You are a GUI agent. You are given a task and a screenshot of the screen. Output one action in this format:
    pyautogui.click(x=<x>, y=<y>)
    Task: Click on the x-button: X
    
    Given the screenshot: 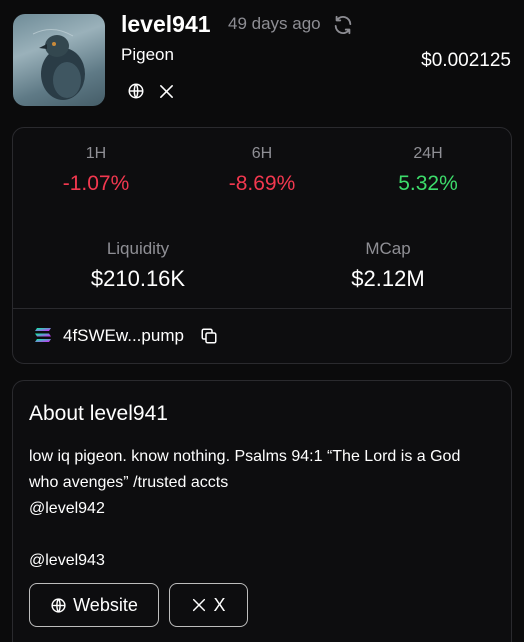 What is the action you would take?
    pyautogui.click(x=208, y=605)
    